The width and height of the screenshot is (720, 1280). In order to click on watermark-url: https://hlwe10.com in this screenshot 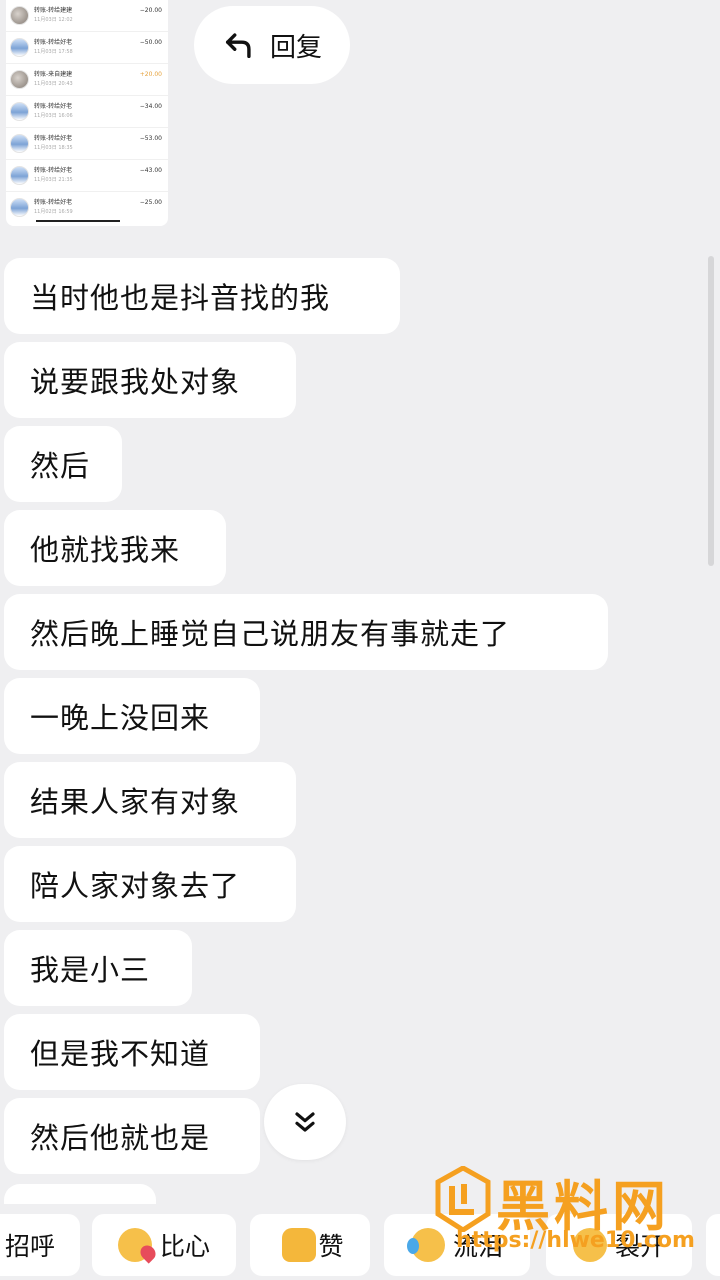, I will do `click(575, 1240)`.